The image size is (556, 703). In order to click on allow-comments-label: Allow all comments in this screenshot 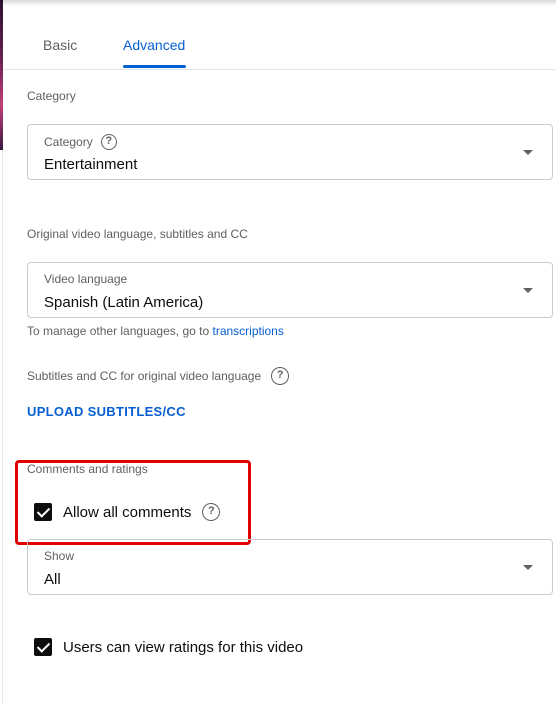, I will do `click(127, 512)`.